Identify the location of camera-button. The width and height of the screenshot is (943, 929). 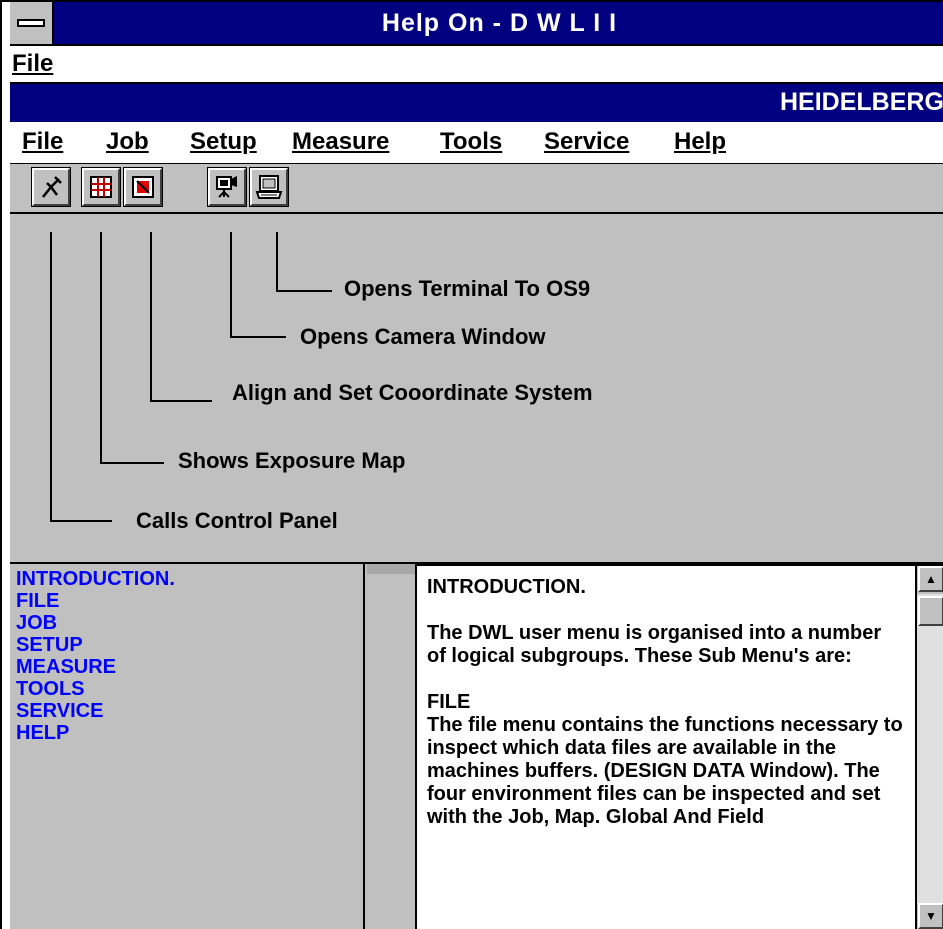
(227, 187).